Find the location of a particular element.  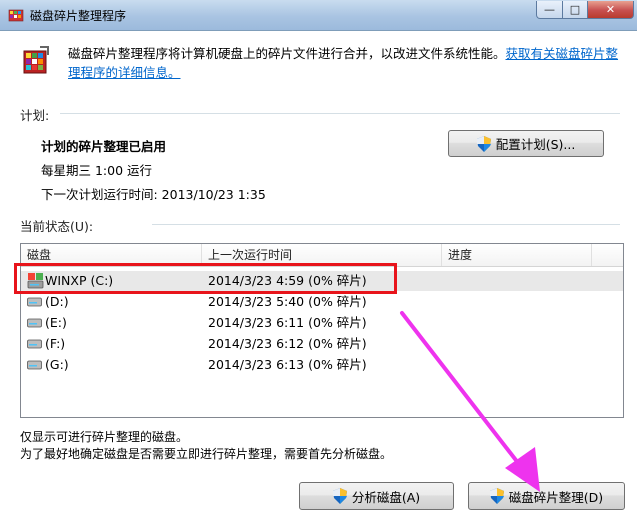

defragment-disk-button: 磁盘碎片整理(D) is located at coordinates (546, 496).